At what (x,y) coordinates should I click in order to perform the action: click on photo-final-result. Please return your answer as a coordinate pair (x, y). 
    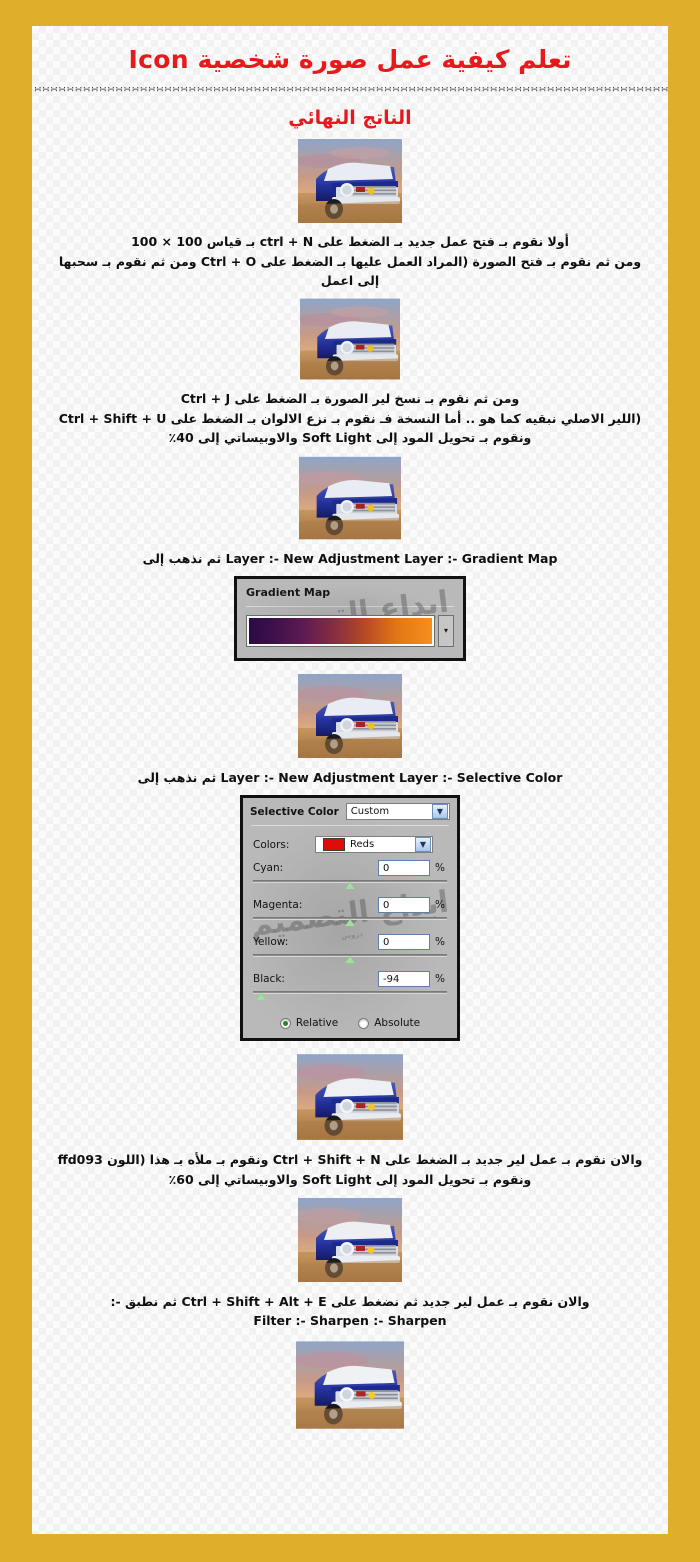
    Looking at the image, I should click on (350, 181).